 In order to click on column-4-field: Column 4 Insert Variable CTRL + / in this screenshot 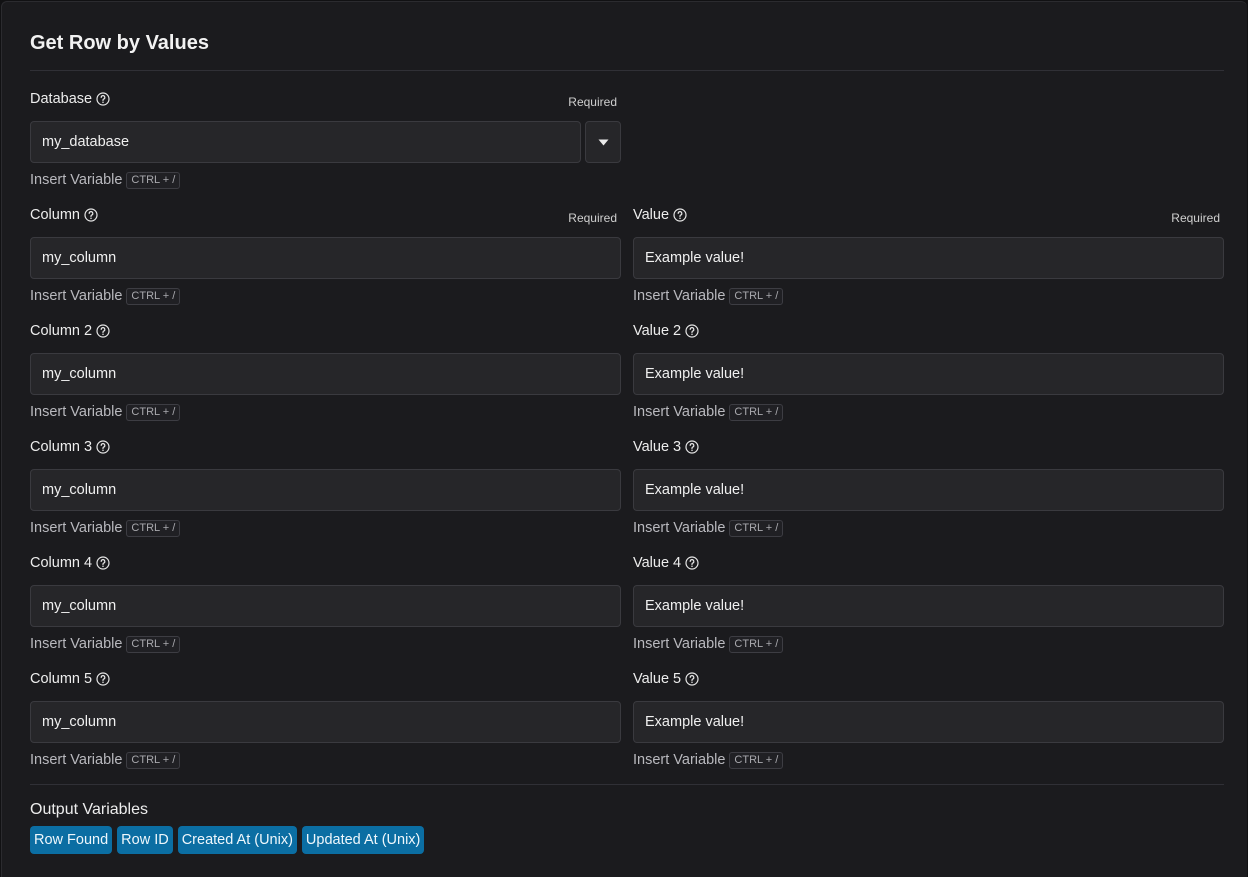, I will do `click(325, 603)`.